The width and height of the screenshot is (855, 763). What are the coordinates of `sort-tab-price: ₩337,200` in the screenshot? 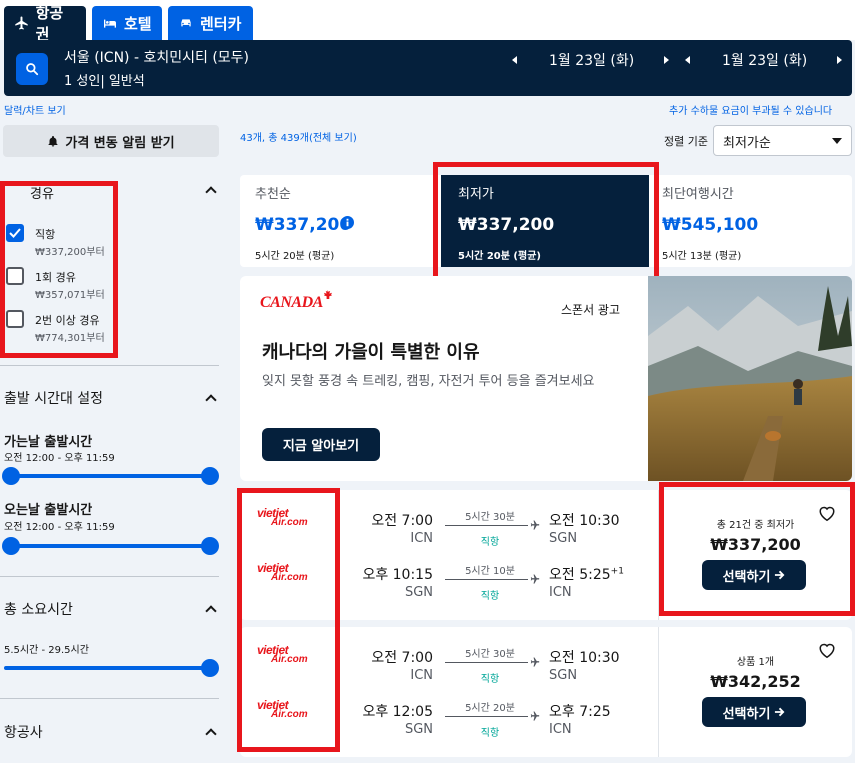 It's located at (303, 225).